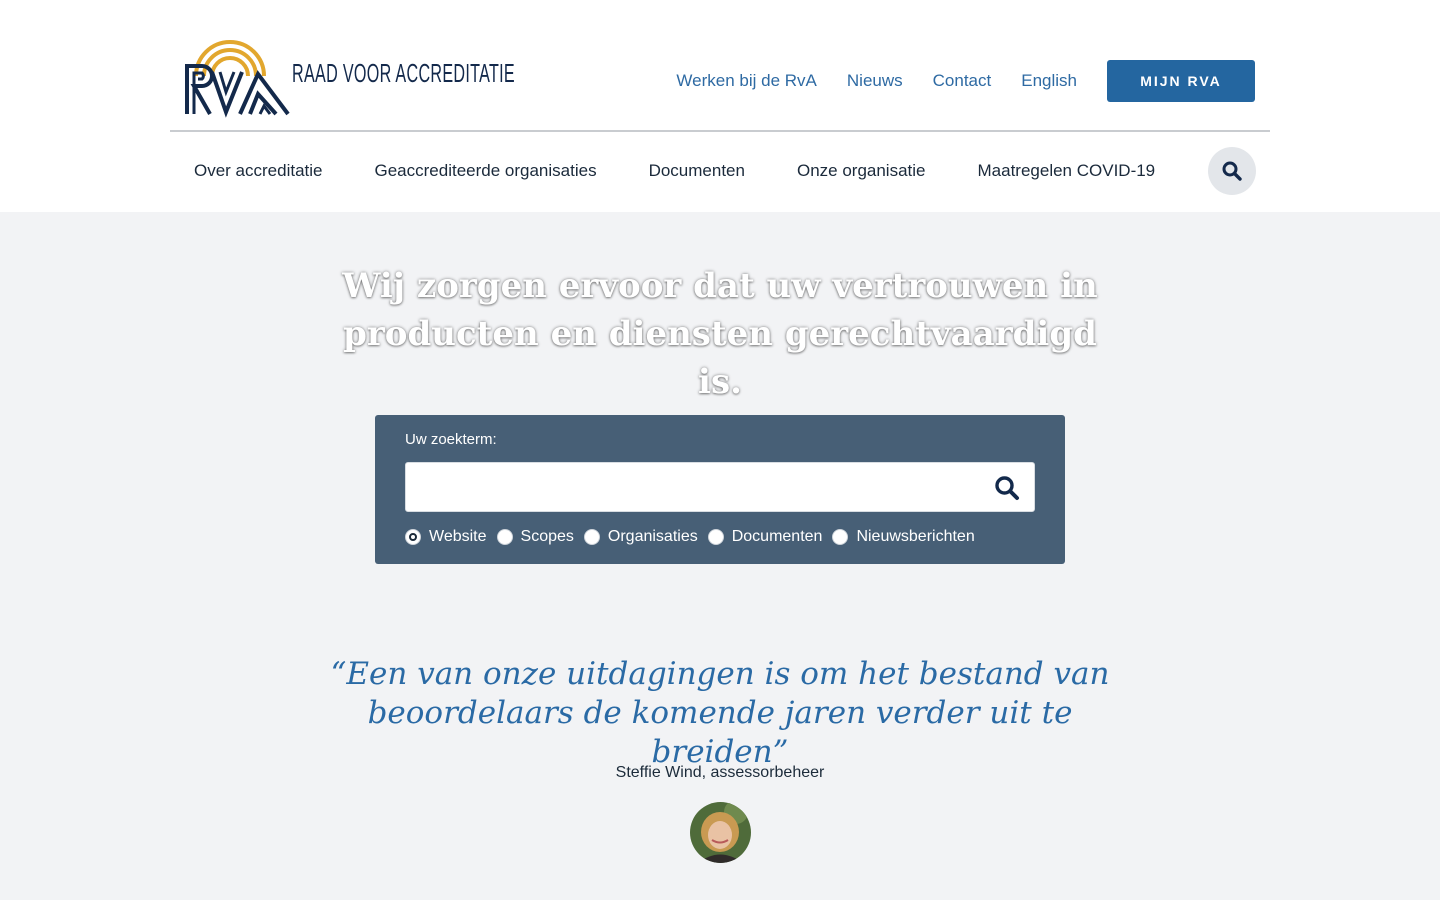 The image size is (1440, 900). What do you see at coordinates (652, 536) in the screenshot?
I see `radio-label: Organisaties` at bounding box center [652, 536].